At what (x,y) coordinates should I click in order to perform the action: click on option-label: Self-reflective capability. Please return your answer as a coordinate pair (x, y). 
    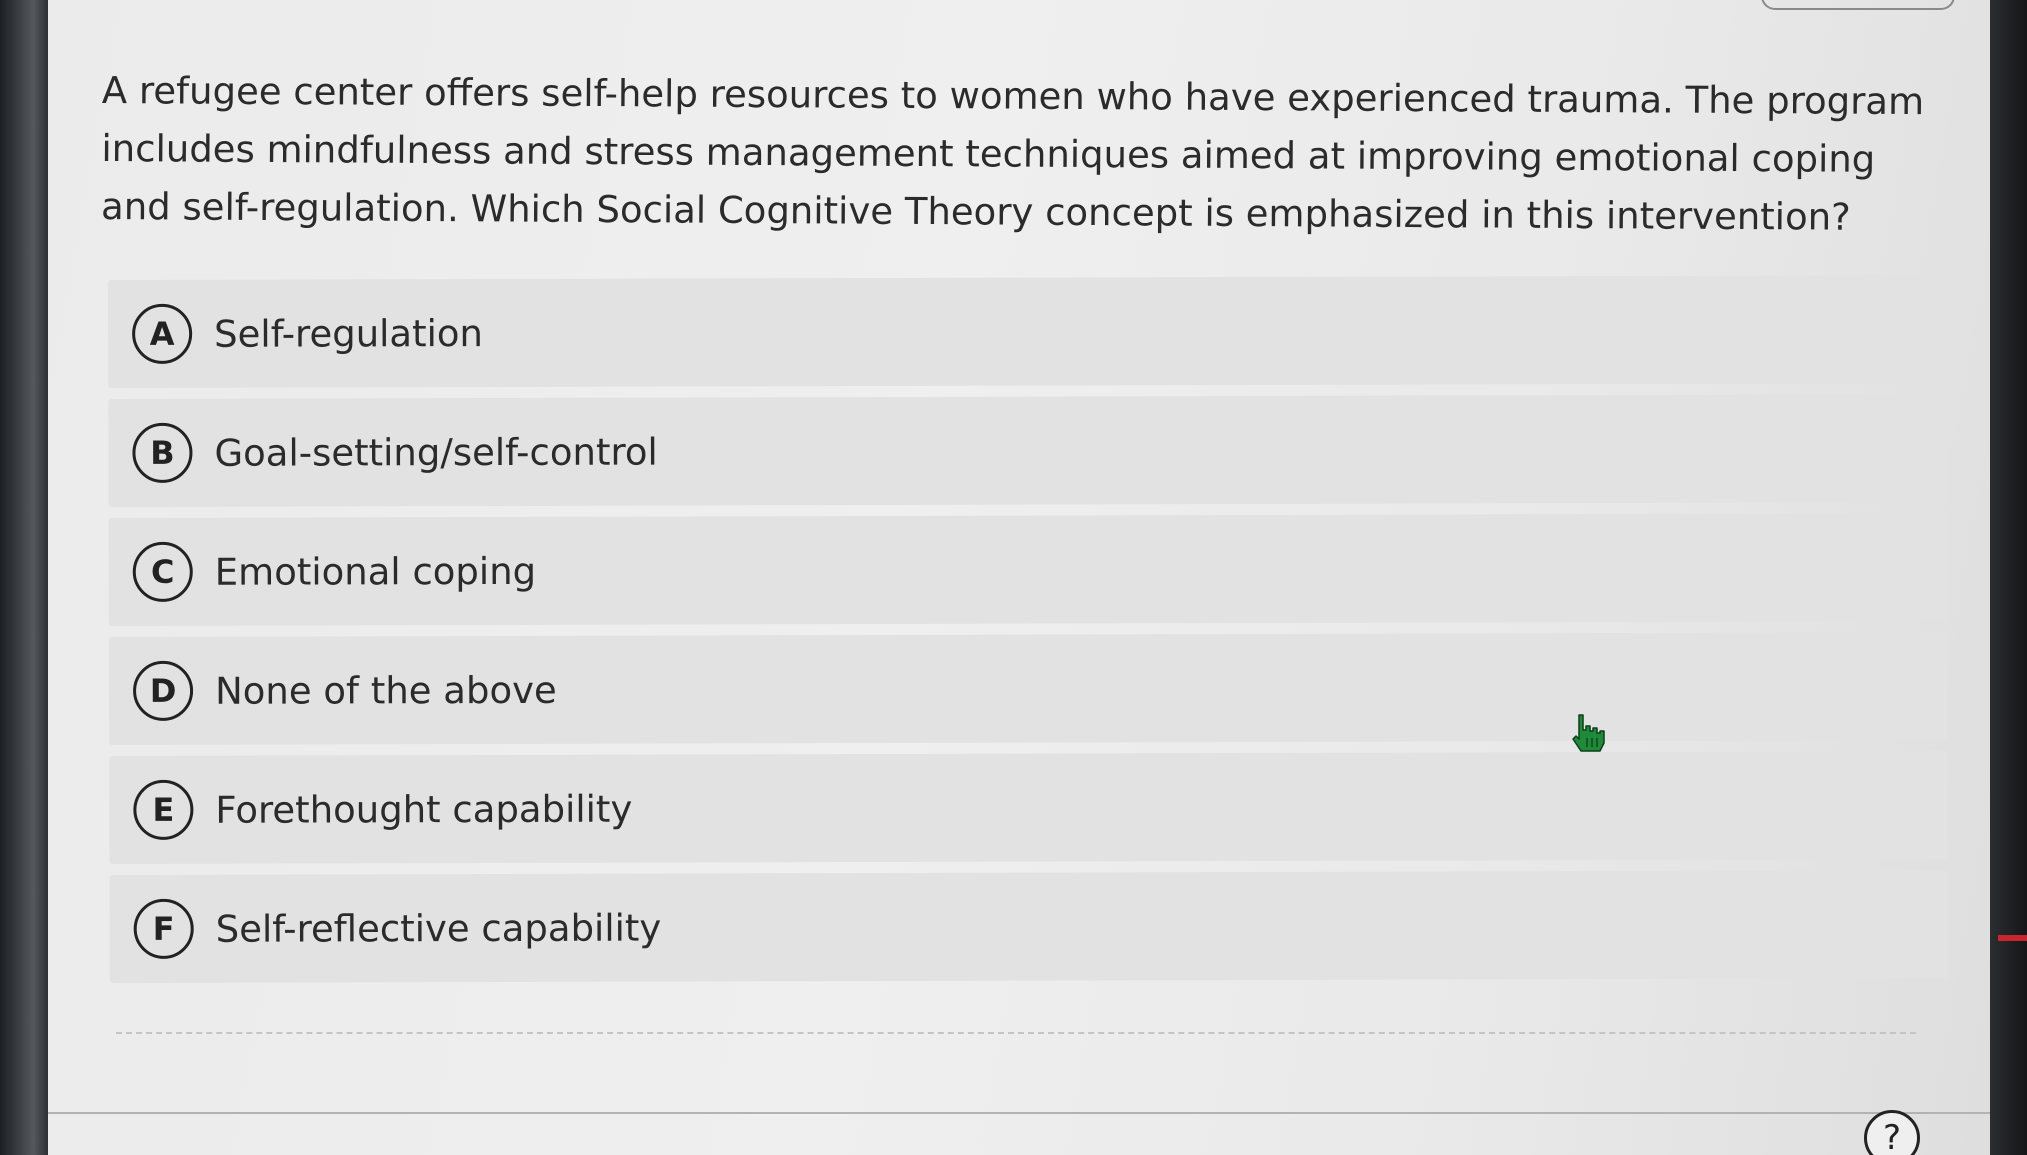
    Looking at the image, I should click on (438, 928).